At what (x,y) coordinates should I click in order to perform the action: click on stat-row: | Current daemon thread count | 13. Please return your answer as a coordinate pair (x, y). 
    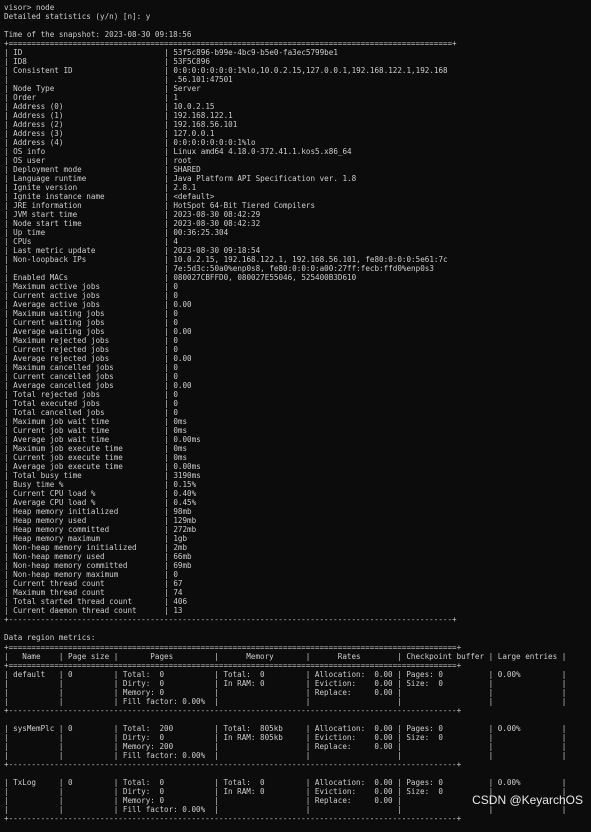
    Looking at the image, I should click on (93, 610).